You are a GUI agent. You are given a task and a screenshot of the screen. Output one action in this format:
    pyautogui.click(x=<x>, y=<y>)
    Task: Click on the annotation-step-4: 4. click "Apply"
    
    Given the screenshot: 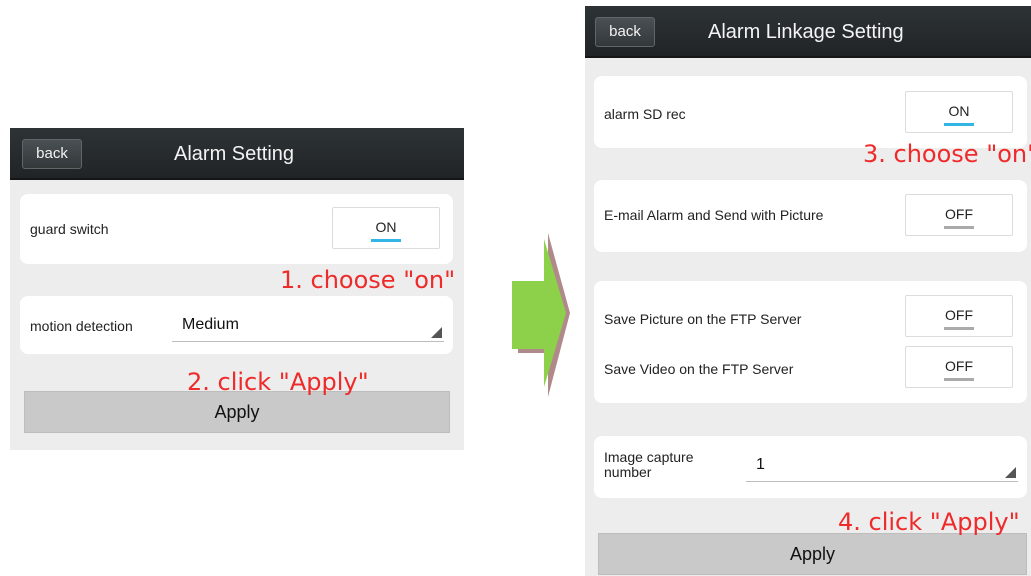 What is the action you would take?
    pyautogui.click(x=929, y=522)
    